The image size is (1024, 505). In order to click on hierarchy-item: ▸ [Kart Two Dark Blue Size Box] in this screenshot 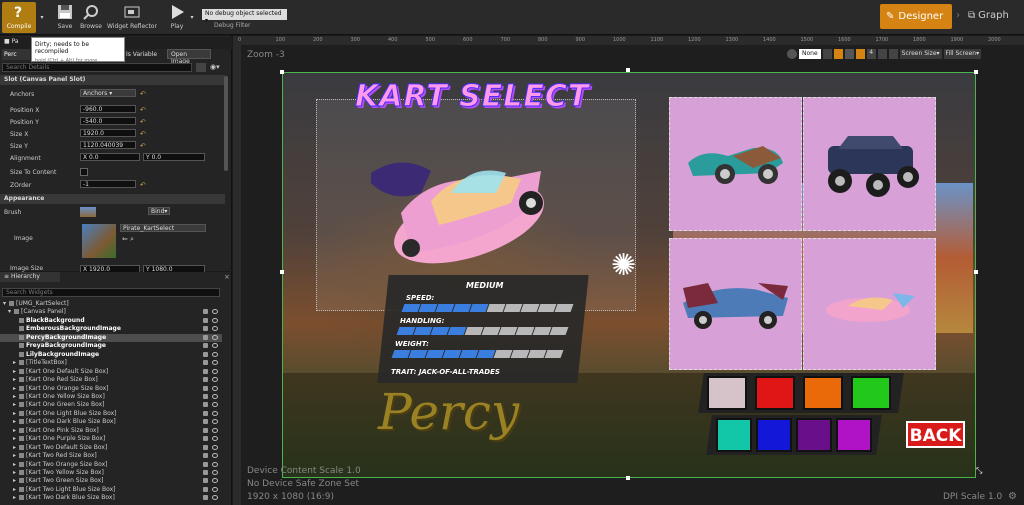, I will do `click(111, 498)`.